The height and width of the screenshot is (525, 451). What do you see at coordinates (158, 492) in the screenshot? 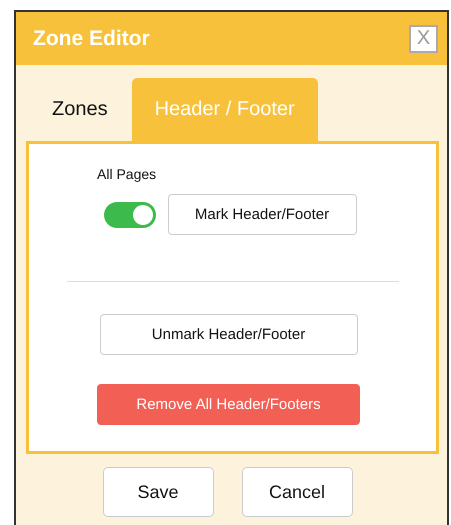
I see `save-button: Save` at bounding box center [158, 492].